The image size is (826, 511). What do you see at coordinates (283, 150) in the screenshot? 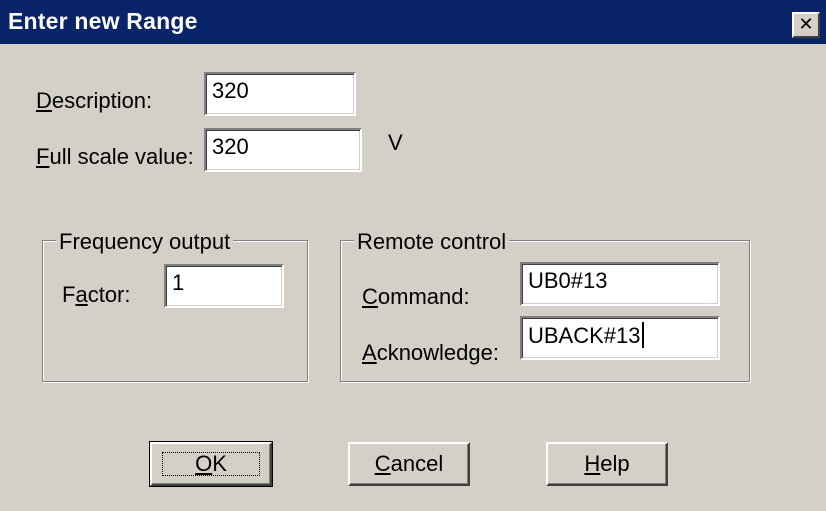
I see `full-scale-input: 320` at bounding box center [283, 150].